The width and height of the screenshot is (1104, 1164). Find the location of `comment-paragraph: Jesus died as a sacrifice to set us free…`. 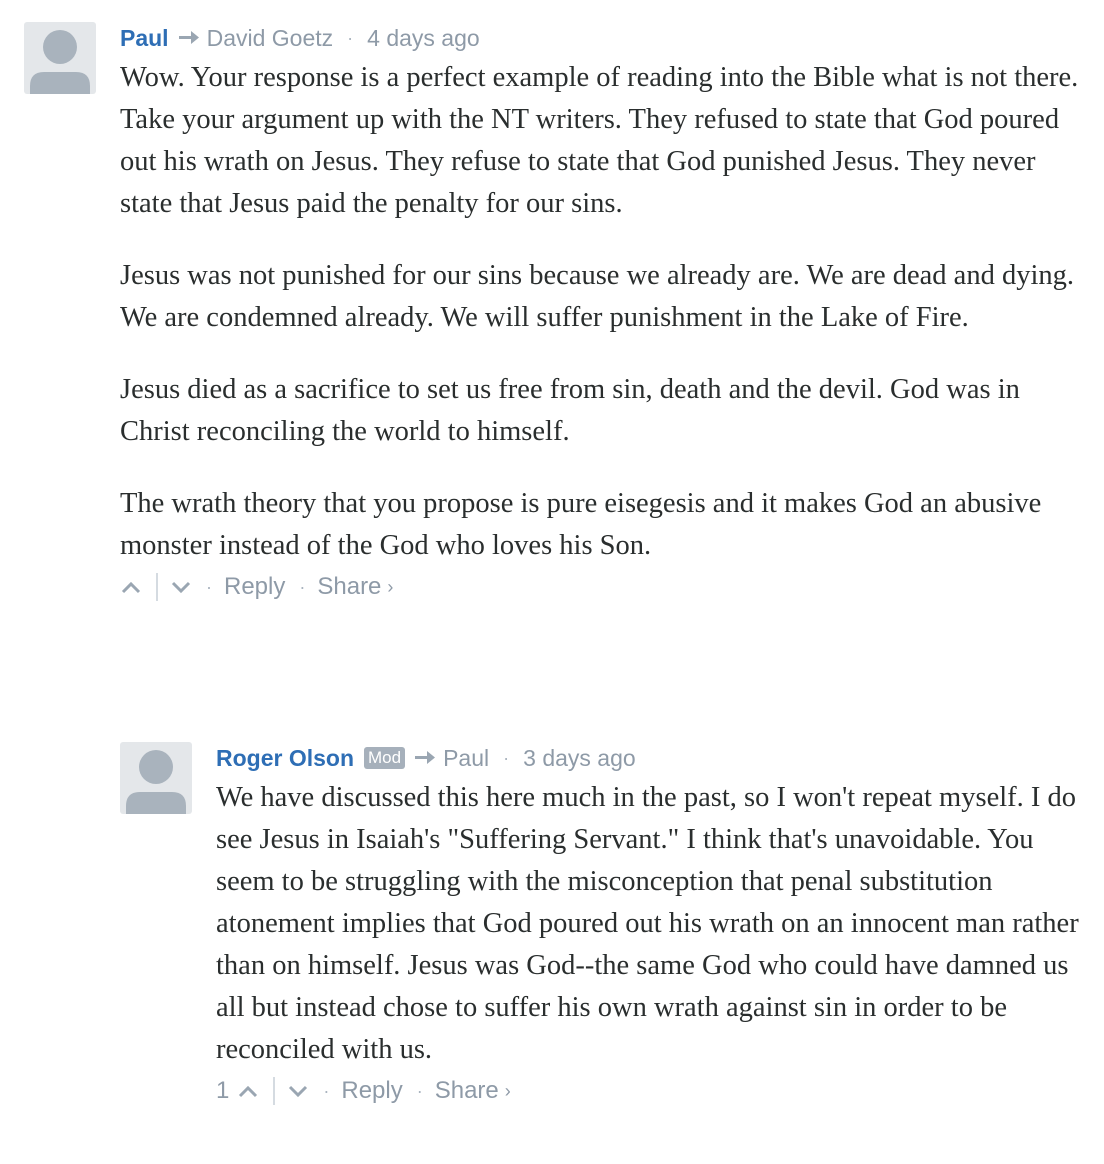

comment-paragraph: Jesus died as a sacrifice to set us free… is located at coordinates (570, 410).